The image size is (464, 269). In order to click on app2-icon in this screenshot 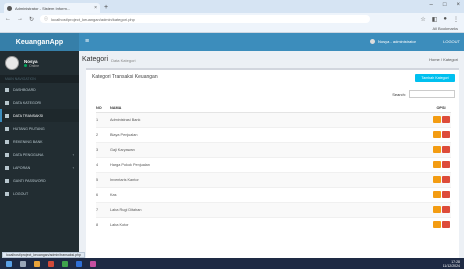, I will do `click(93, 263)`.